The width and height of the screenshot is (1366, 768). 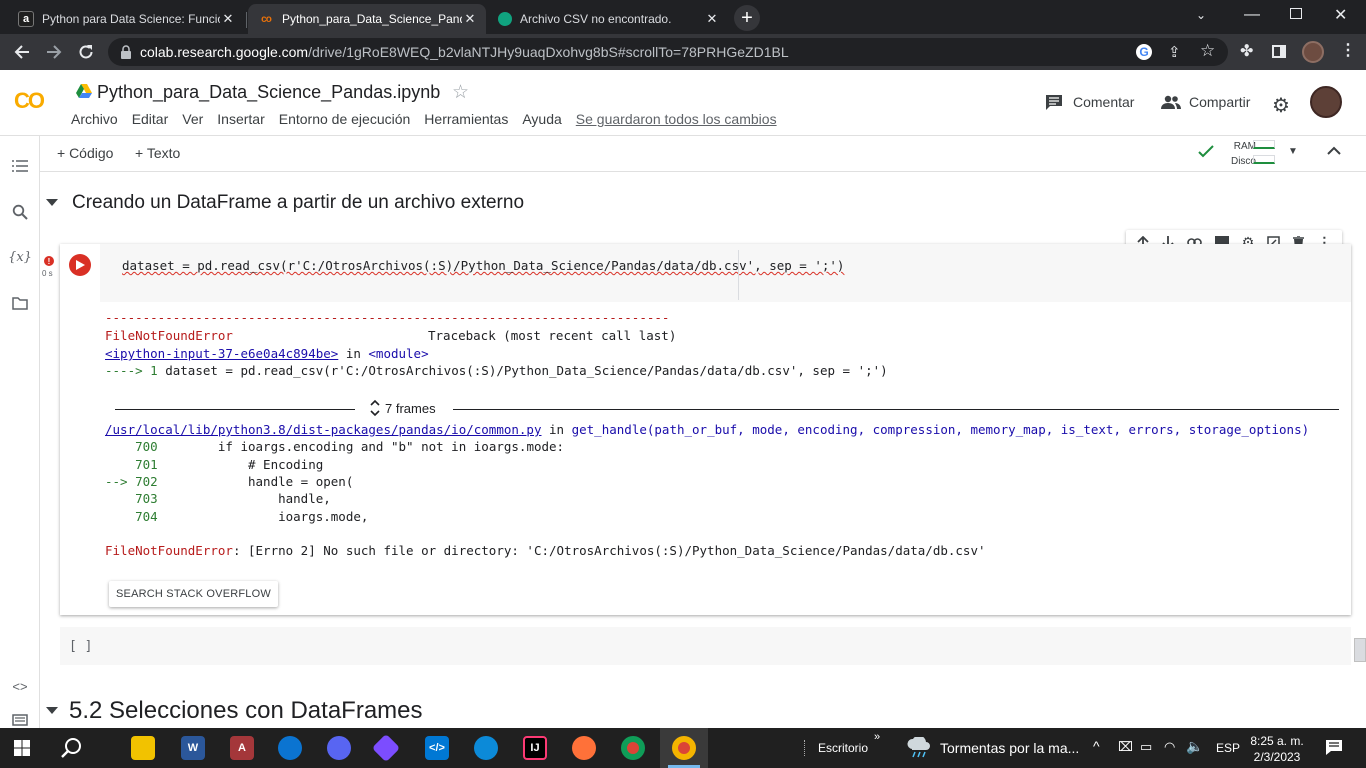 What do you see at coordinates (290, 748) in the screenshot?
I see `firefox-dev-icon` at bounding box center [290, 748].